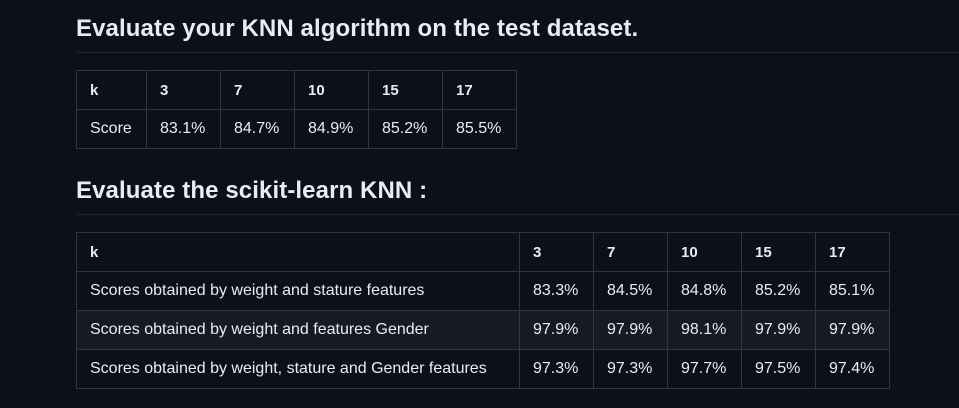 The width and height of the screenshot is (959, 408). I want to click on section-title-sklearn-knn: Evaluate the scikit-learn KNN :, so click(252, 190).